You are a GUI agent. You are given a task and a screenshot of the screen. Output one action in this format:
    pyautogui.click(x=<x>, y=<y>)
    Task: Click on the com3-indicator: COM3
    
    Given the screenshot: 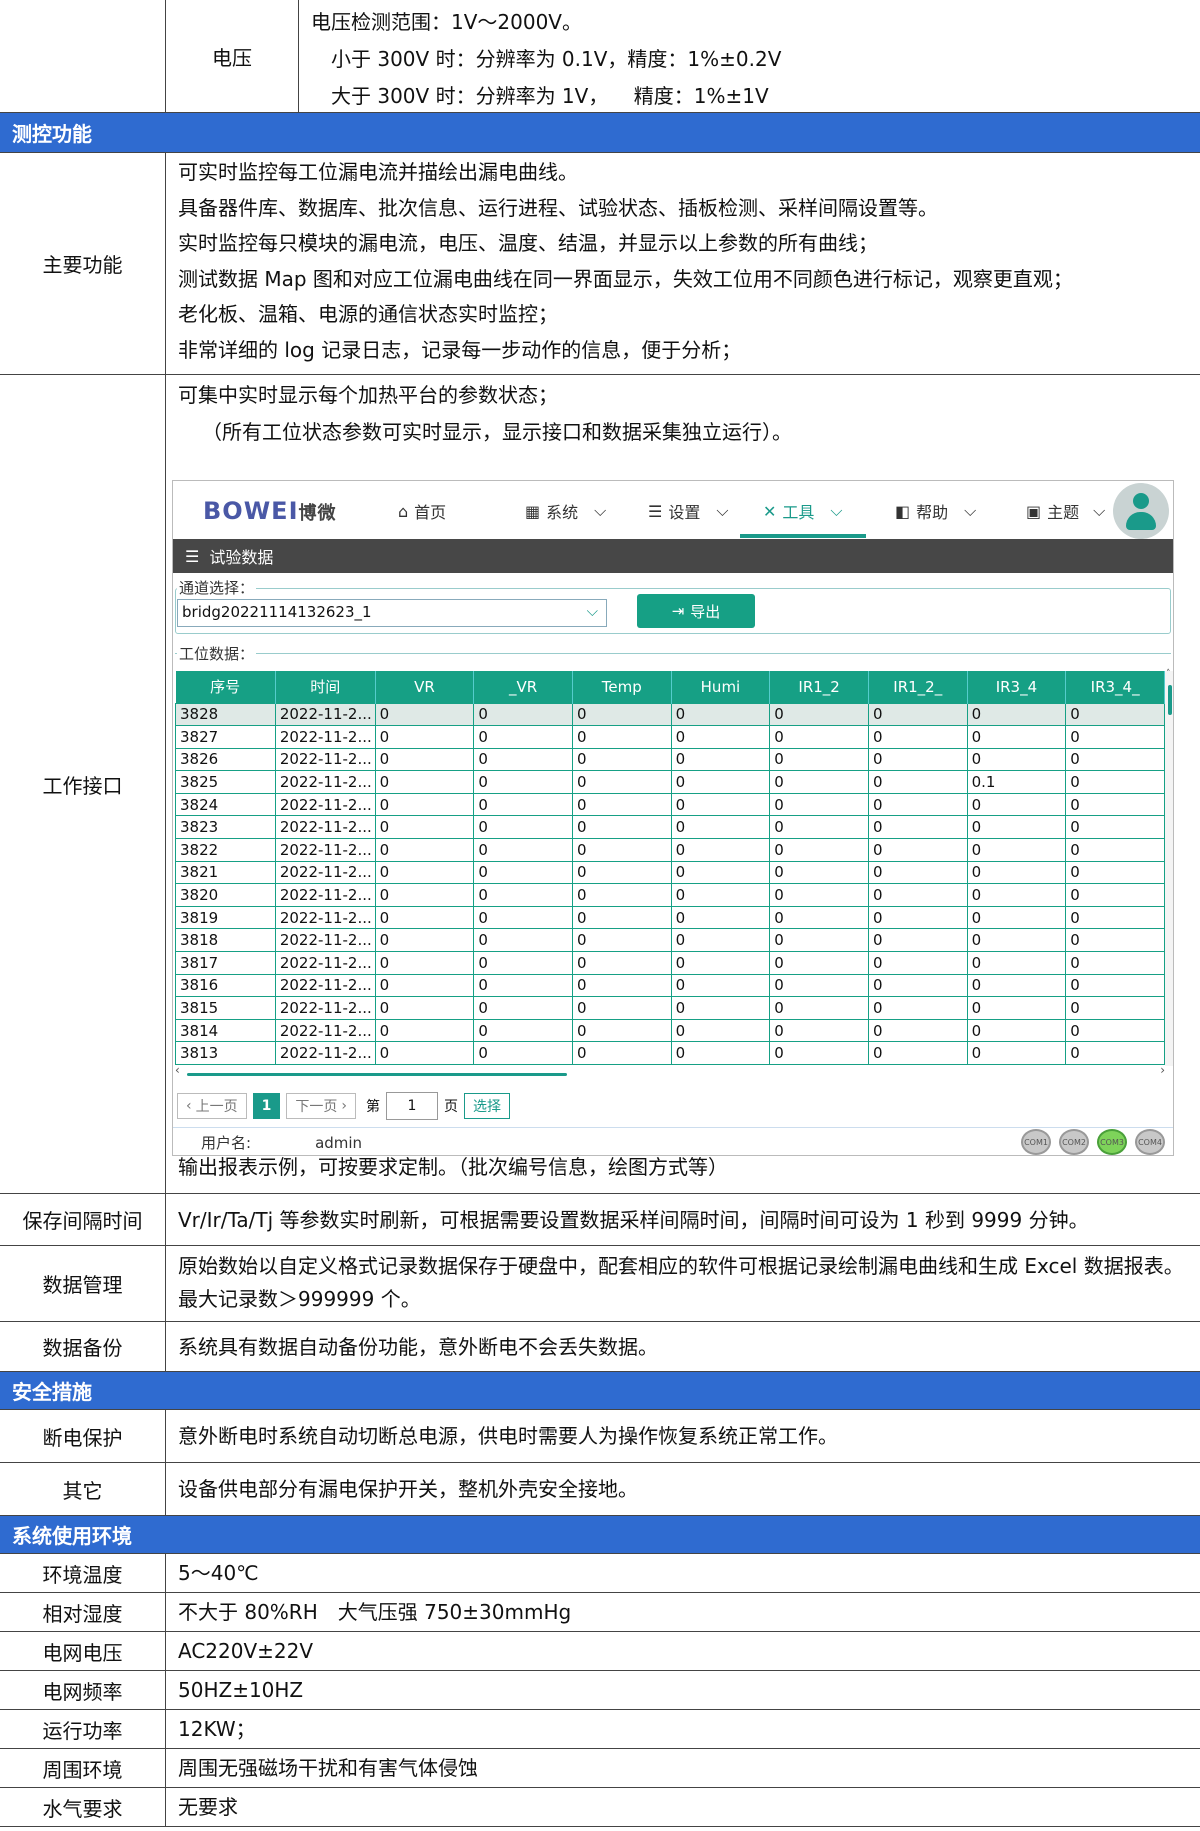 What is the action you would take?
    pyautogui.click(x=1112, y=1142)
    